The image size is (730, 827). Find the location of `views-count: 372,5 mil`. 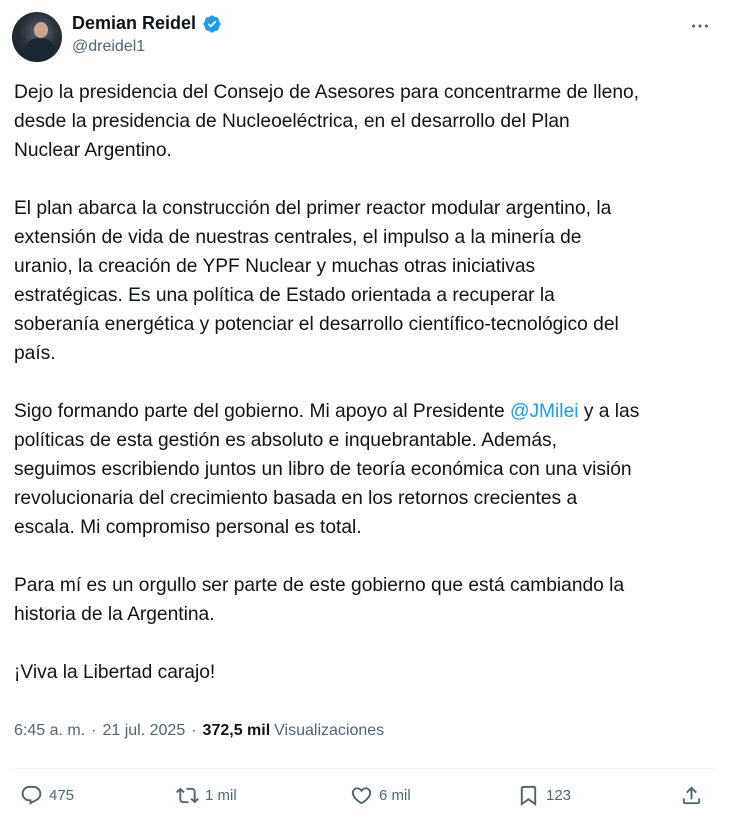

views-count: 372,5 mil is located at coordinates (236, 730).